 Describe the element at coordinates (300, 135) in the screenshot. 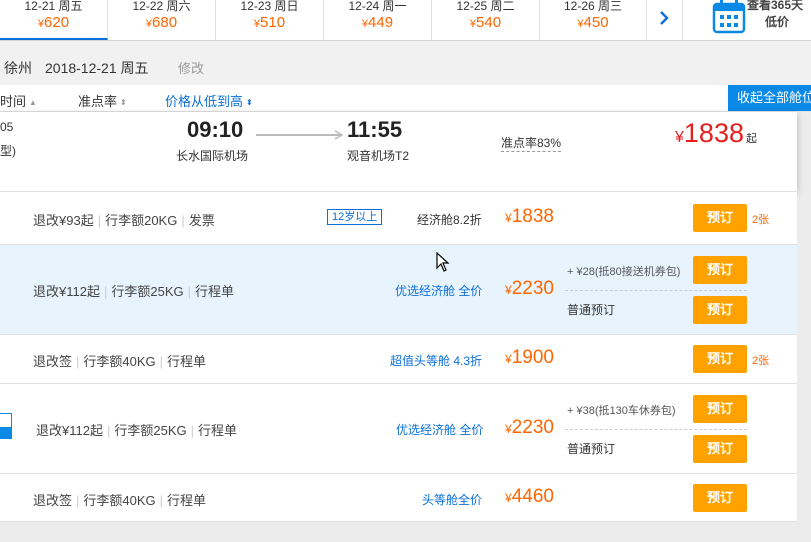

I see `route-arrow-icon` at that location.